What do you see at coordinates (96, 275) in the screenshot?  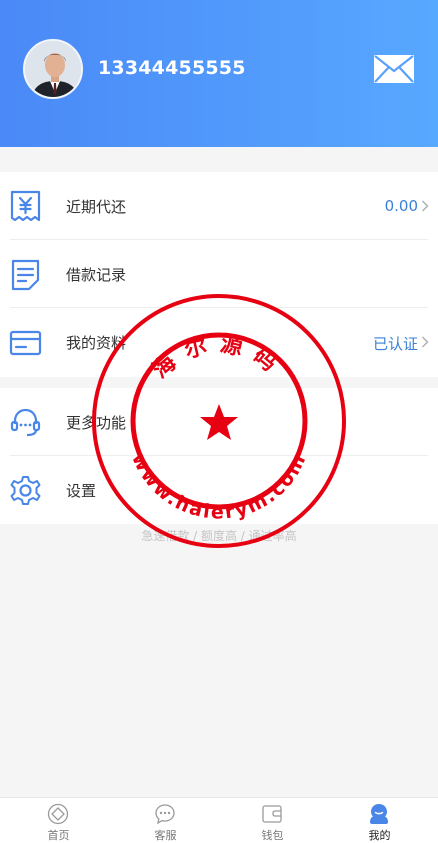 I see `menu-item-label: 借款记录` at bounding box center [96, 275].